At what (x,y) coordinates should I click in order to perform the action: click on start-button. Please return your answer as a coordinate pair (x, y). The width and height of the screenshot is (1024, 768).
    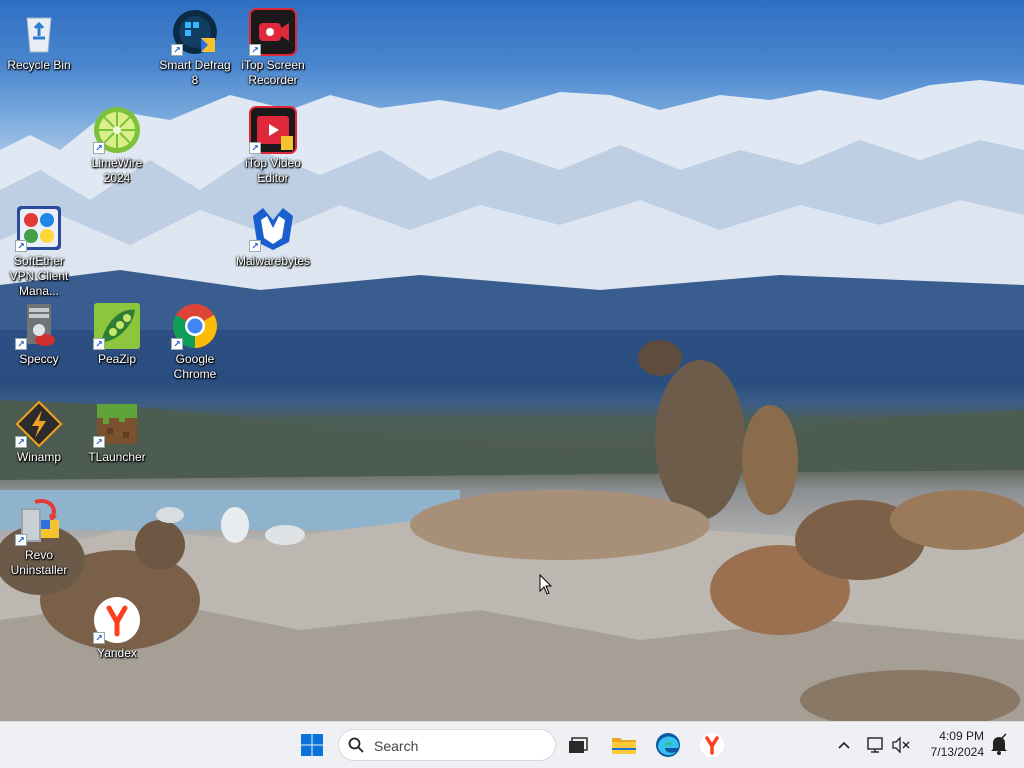
    Looking at the image, I should click on (312, 745).